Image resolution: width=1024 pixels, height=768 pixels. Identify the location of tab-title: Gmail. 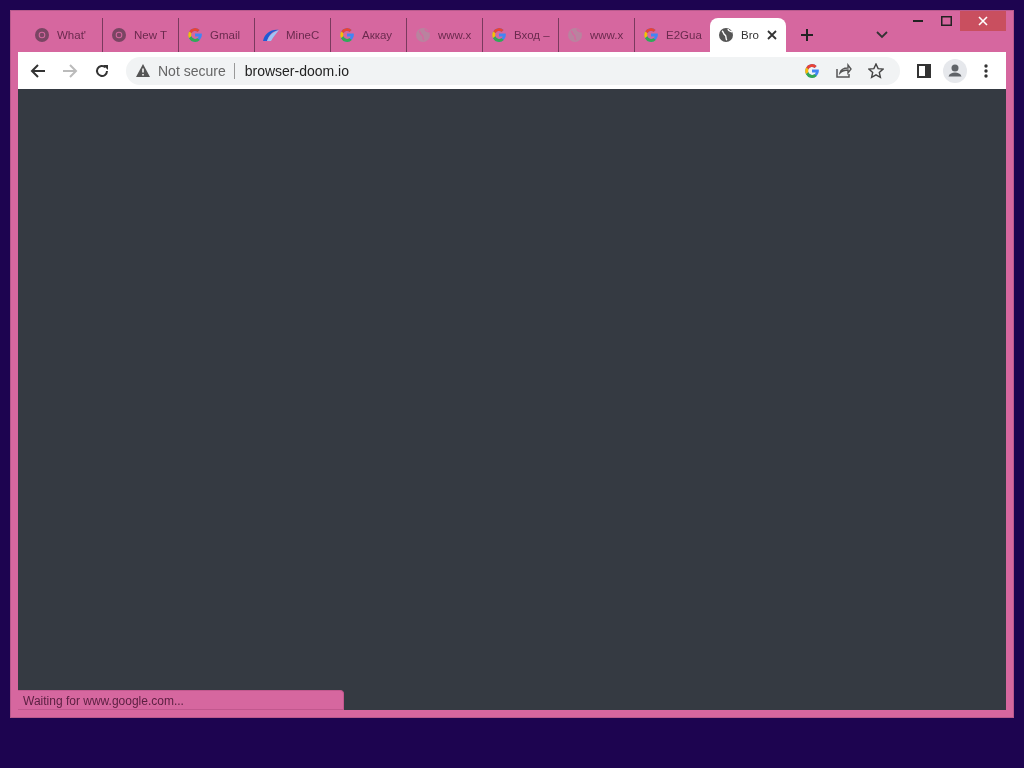
(225, 35).